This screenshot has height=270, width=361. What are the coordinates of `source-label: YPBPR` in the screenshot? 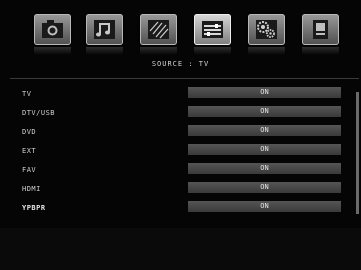 It's located at (34, 208).